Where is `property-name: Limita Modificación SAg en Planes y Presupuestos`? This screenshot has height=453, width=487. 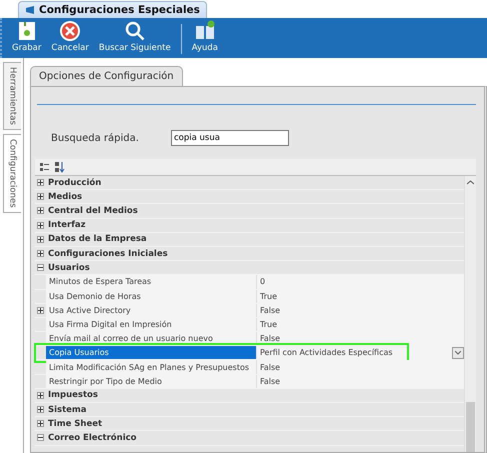 property-name: Limita Modificación SAg en Planes y Presupuestos is located at coordinates (151, 367).